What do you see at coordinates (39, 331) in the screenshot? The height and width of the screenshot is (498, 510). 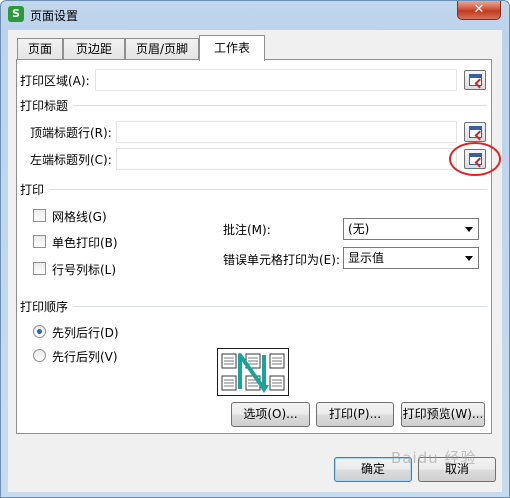 I see `down-then-over-radio` at bounding box center [39, 331].